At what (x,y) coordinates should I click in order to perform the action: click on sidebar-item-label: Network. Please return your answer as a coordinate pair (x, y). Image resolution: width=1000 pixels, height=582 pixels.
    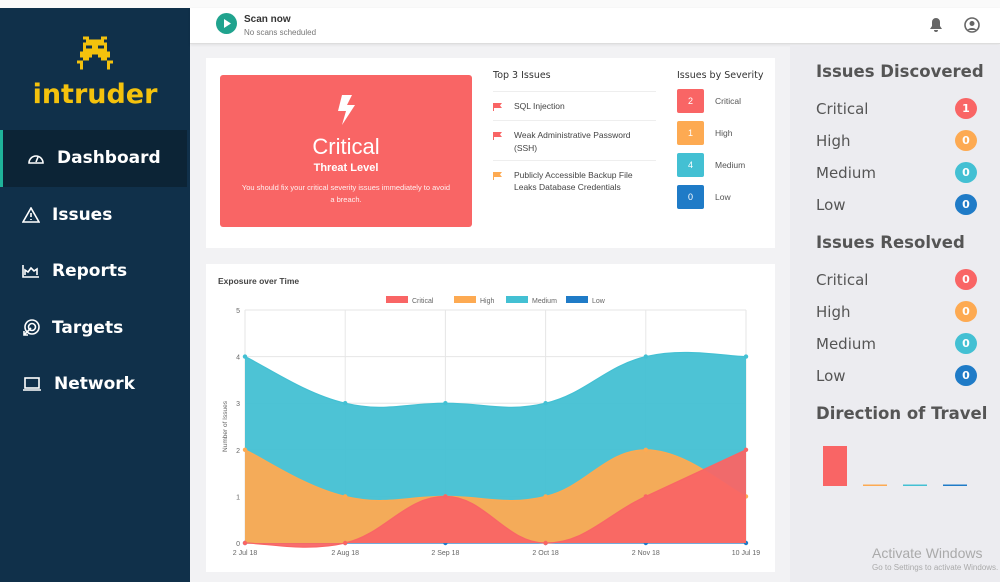
    Looking at the image, I should click on (94, 384).